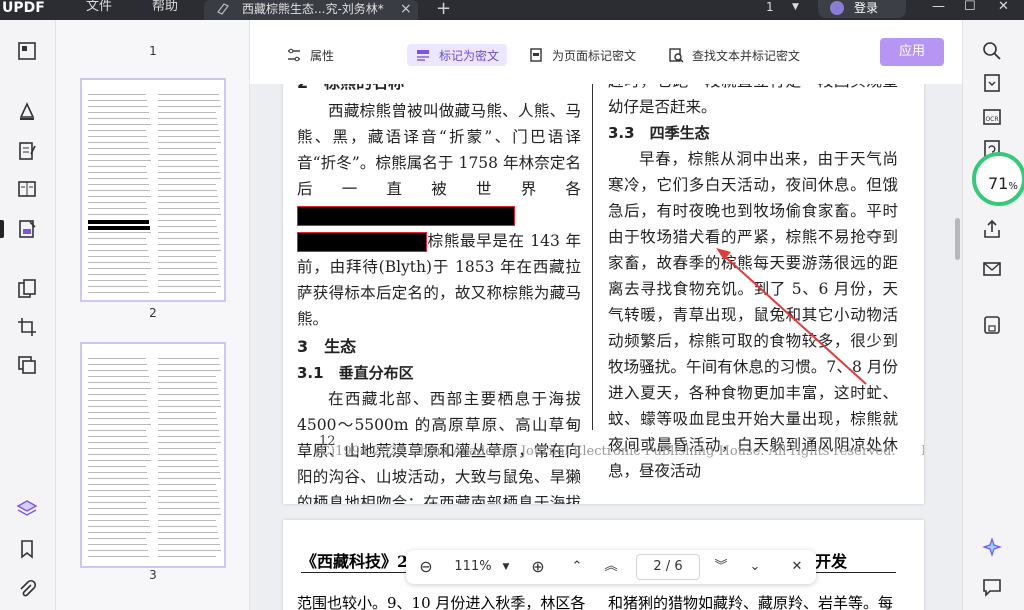  I want to click on email-icon, so click(992, 269).